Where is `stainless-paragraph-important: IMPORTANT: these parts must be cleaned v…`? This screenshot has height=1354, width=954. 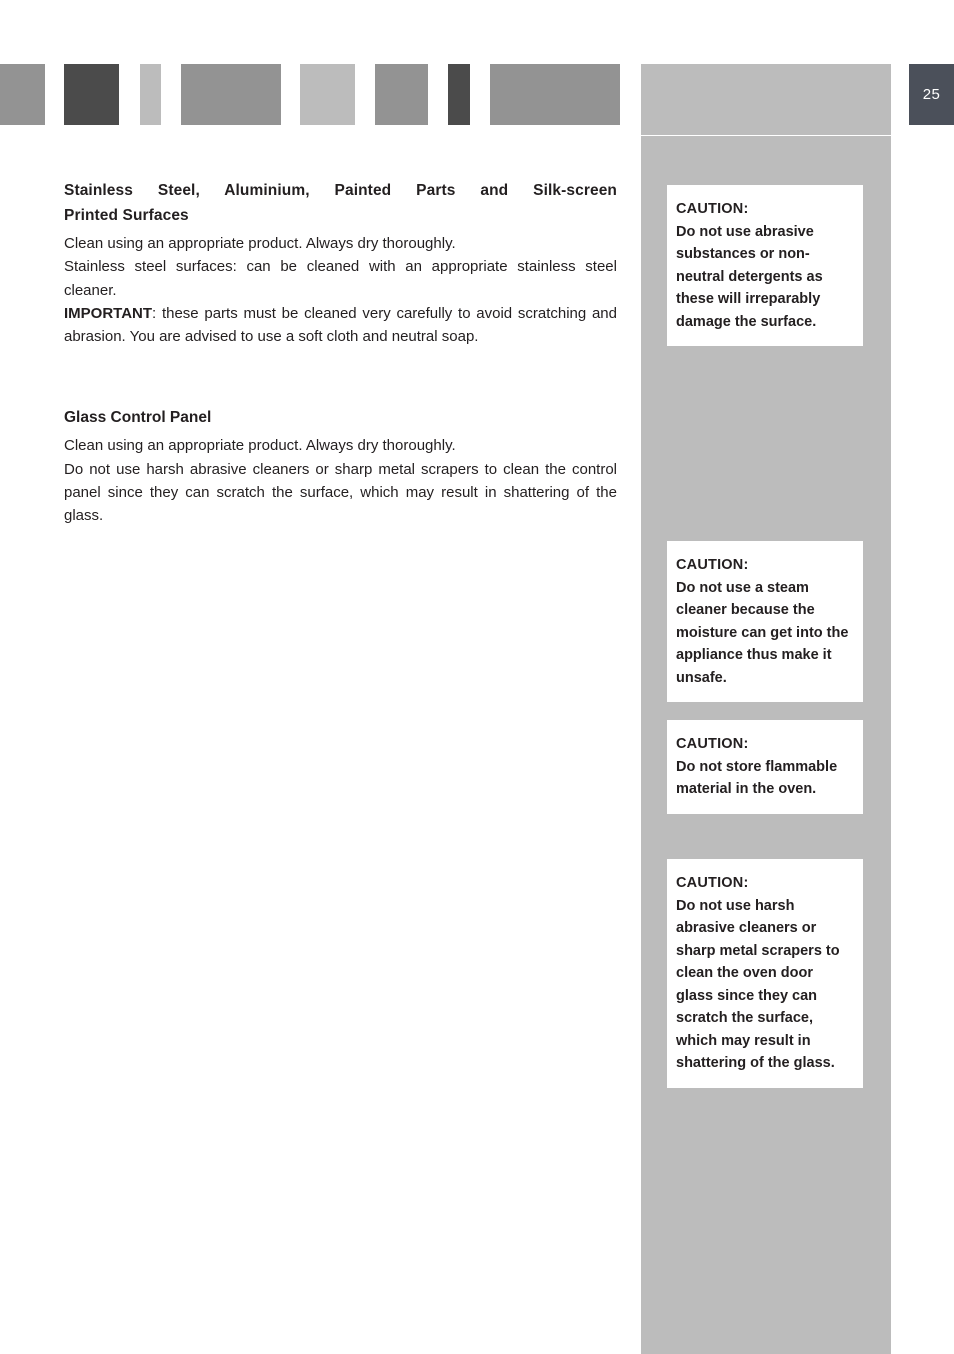
stainless-paragraph-important: IMPORTANT: these parts must be cleaned v… is located at coordinates (340, 325).